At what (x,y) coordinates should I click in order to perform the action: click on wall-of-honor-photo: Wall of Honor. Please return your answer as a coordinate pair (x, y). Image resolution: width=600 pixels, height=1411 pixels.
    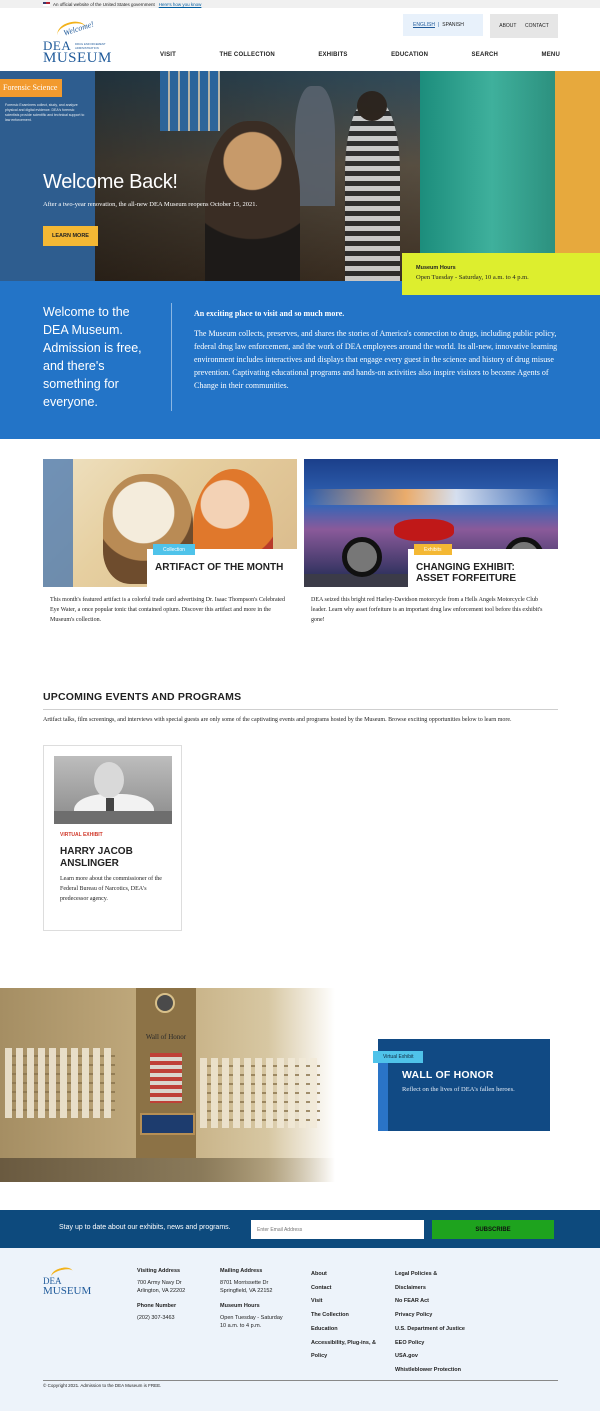
    Looking at the image, I should click on (167, 1085).